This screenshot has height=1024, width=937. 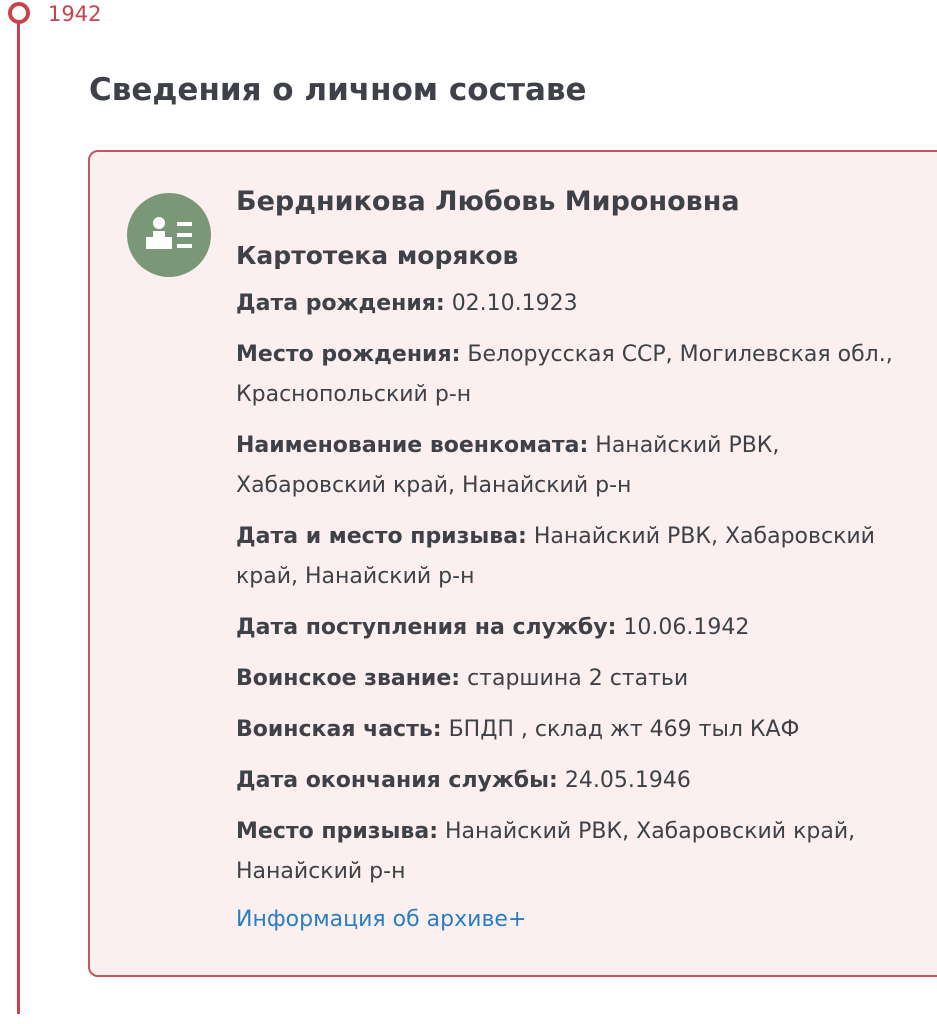 I want to click on person-name: Бердникова Любовь Мироновна, so click(x=488, y=201).